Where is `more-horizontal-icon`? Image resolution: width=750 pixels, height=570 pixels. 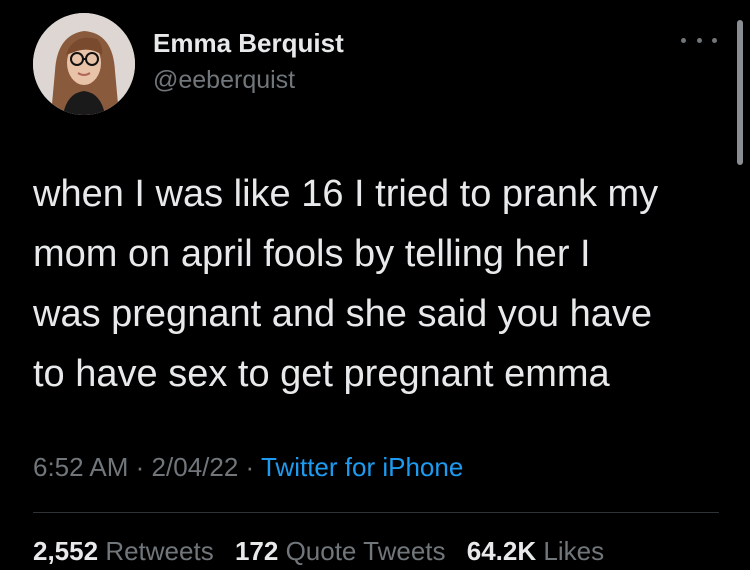 more-horizontal-icon is located at coordinates (699, 40).